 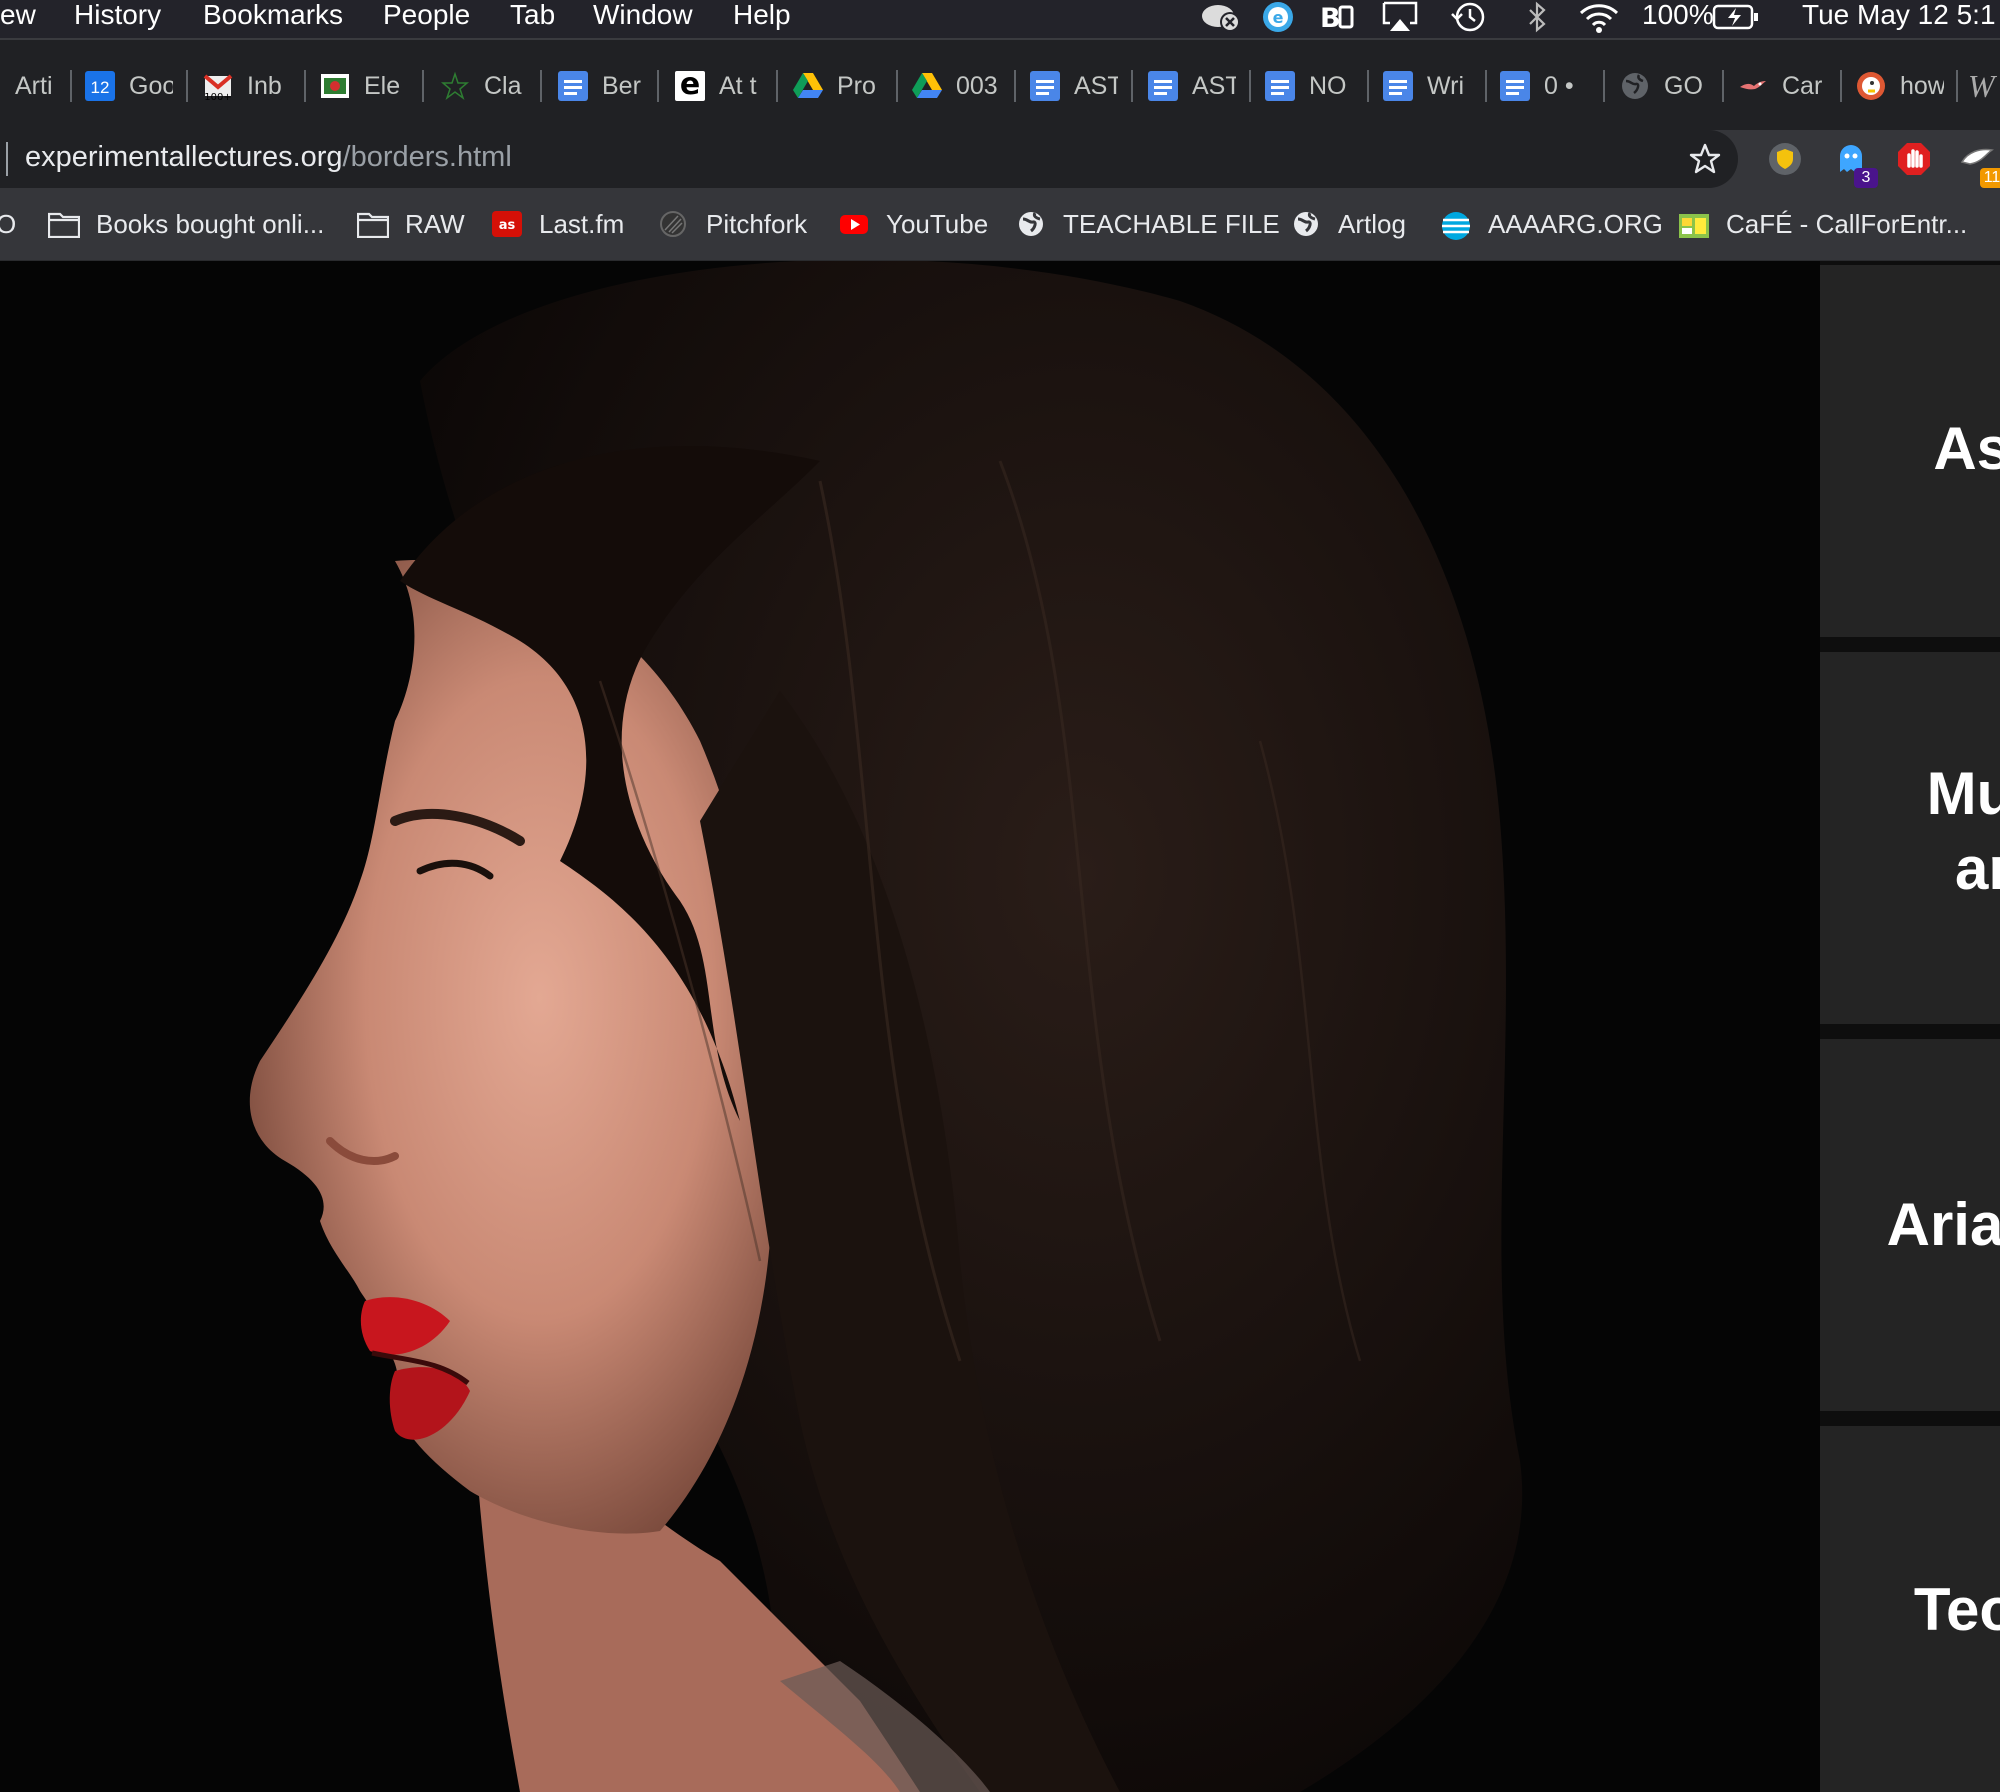 I want to click on tab-label: Wri, so click(x=1446, y=85).